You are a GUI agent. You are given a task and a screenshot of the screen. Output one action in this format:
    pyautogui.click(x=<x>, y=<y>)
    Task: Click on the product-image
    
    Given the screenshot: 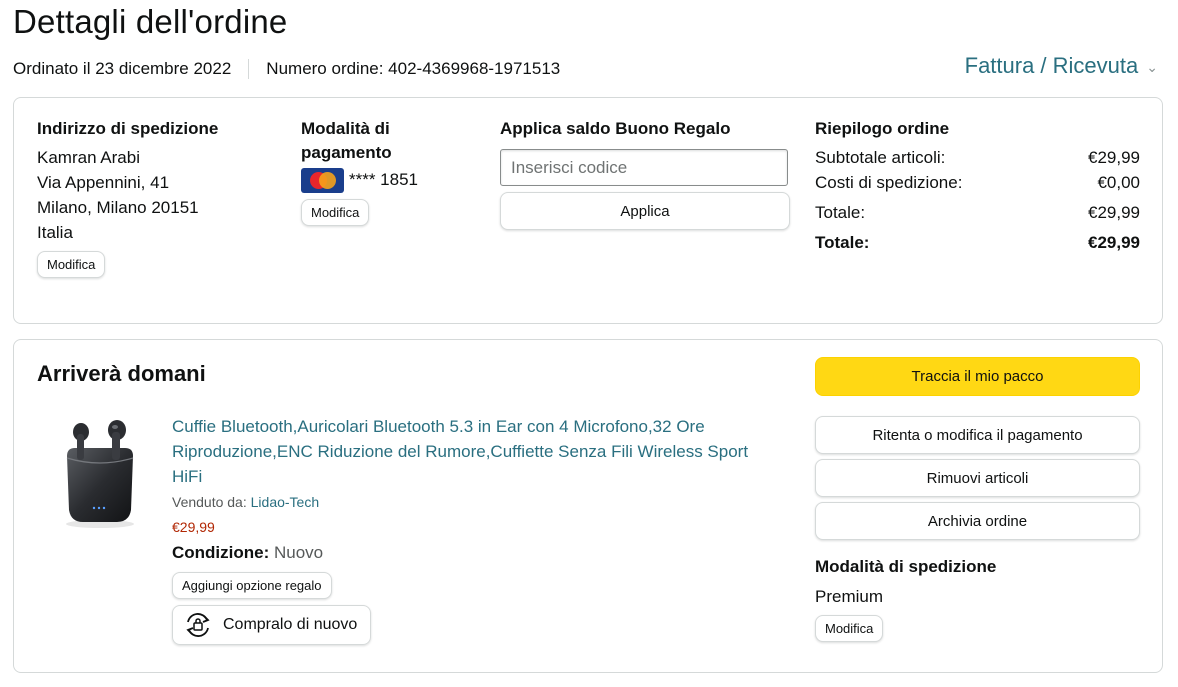 What is the action you would take?
    pyautogui.click(x=100, y=474)
    